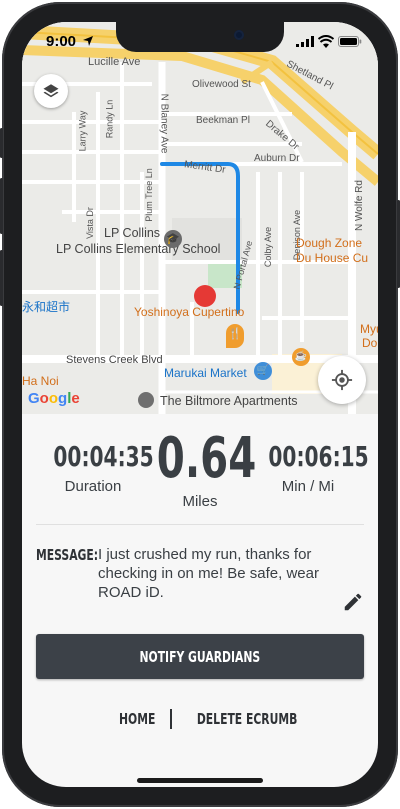 This screenshot has height=809, width=400. Describe the element at coordinates (171, 719) in the screenshot. I see `footer-separator` at that location.